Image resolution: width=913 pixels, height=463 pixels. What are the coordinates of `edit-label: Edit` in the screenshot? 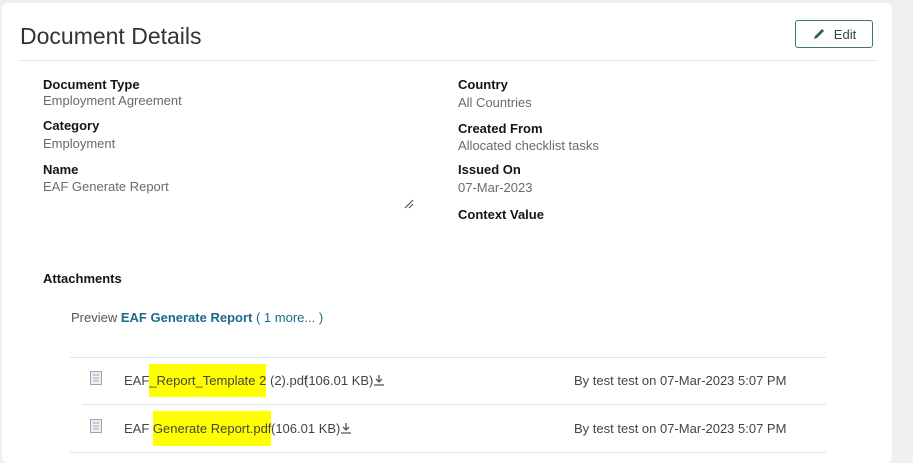 It's located at (845, 34).